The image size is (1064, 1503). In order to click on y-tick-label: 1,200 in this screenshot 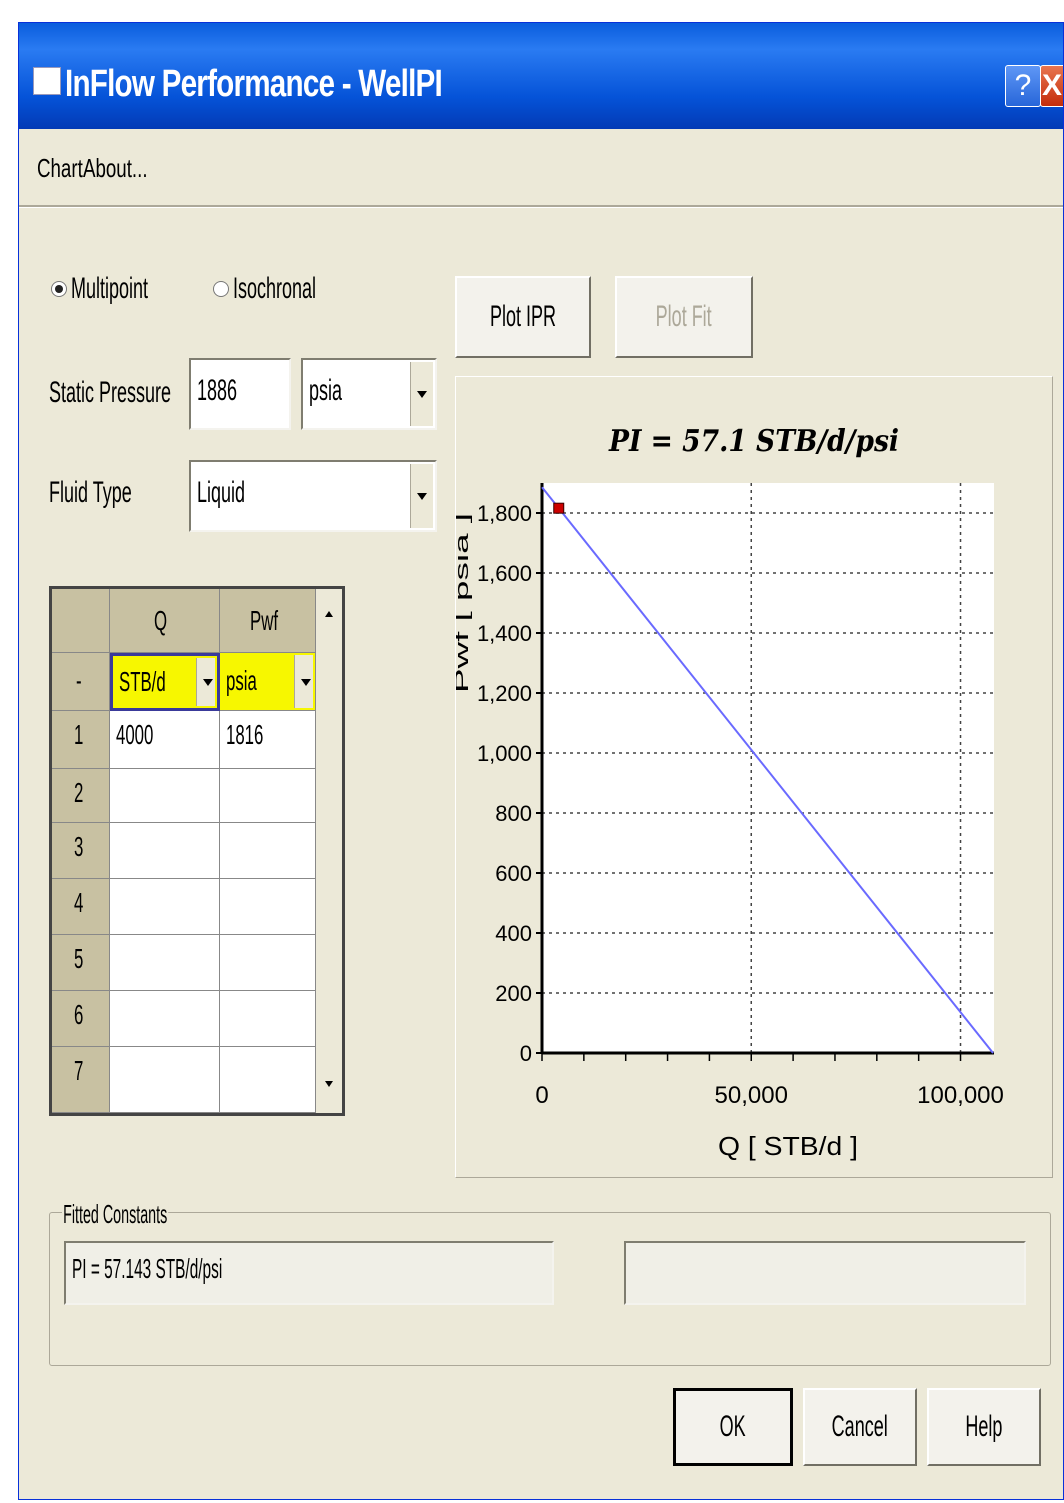, I will do `click(504, 693)`.